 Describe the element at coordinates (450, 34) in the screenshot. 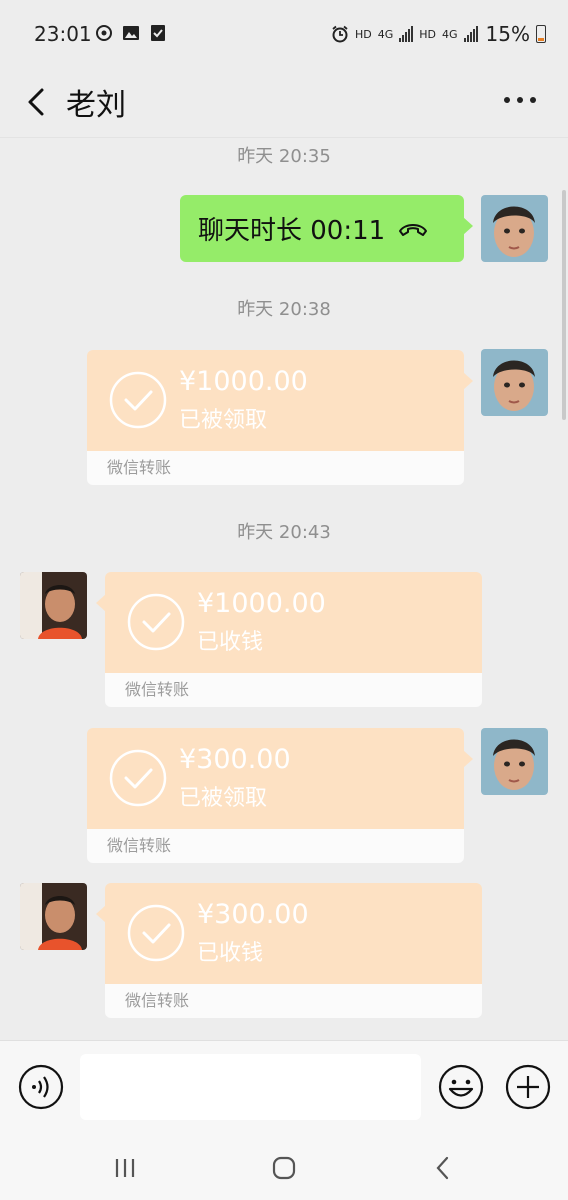

I see `net-label-2: 4G` at that location.